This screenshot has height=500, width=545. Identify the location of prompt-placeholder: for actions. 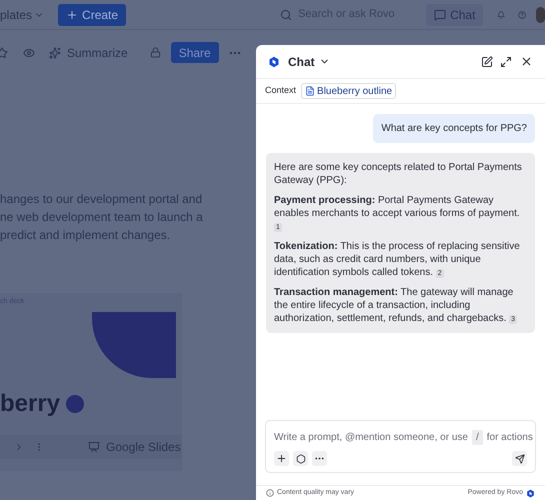
(509, 438).